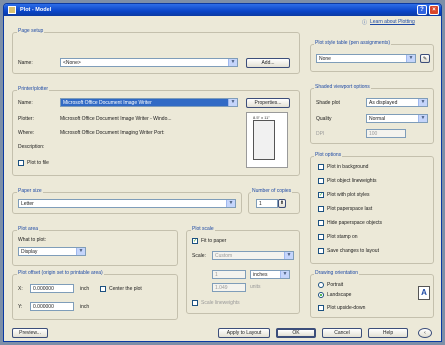 This screenshot has width=445, height=345. I want to click on page-setup-name-label: Name:, so click(25, 63).